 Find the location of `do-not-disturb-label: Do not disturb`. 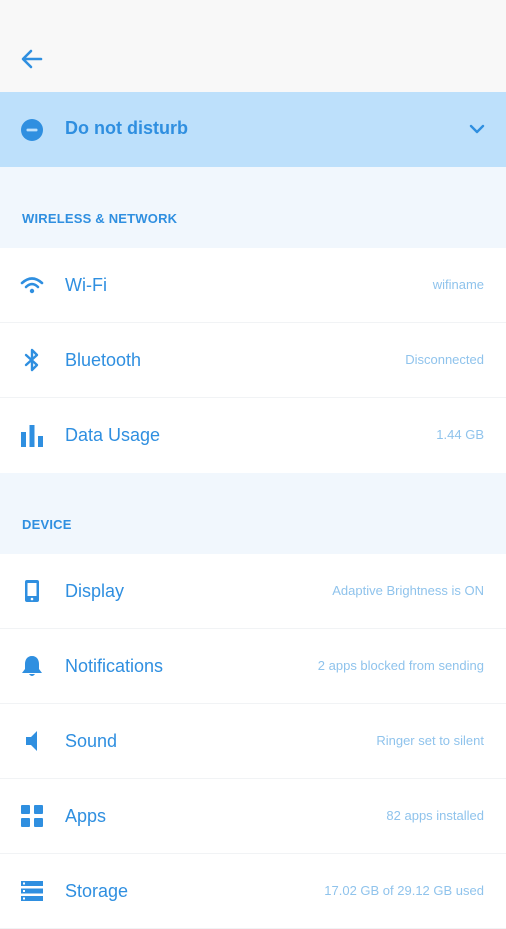

do-not-disturb-label: Do not disturb is located at coordinates (126, 128).